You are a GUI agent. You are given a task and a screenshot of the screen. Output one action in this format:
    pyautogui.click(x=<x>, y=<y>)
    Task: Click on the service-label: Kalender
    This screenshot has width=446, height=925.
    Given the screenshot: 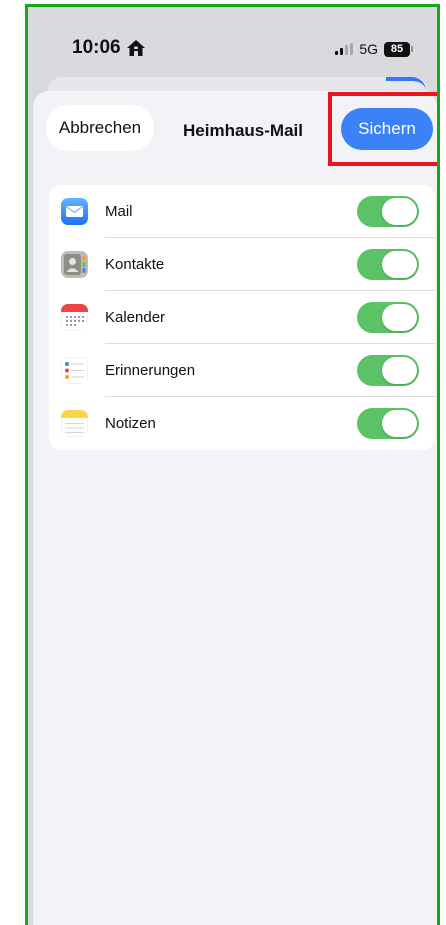 What is the action you would take?
    pyautogui.click(x=135, y=317)
    